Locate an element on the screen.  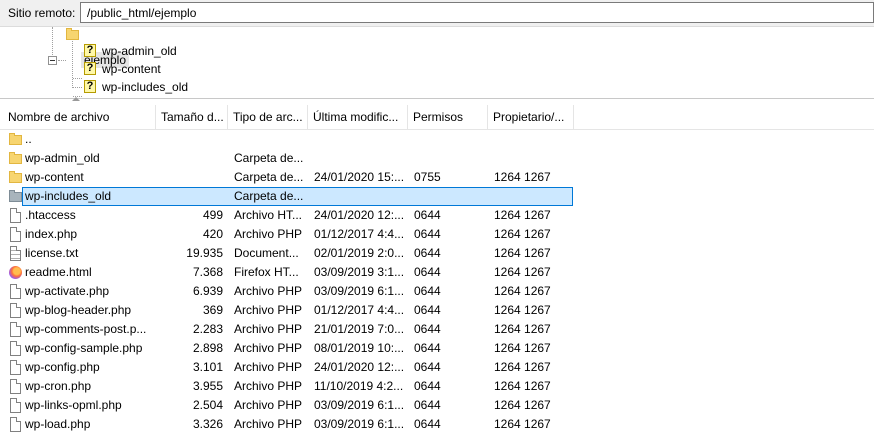
tree-node-wp-content: wp-content is located at coordinates (131, 69).